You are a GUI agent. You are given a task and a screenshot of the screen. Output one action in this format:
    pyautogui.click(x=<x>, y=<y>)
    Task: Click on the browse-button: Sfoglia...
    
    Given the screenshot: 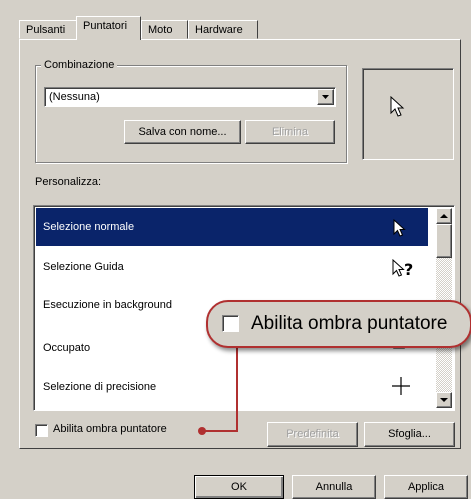 What is the action you would take?
    pyautogui.click(x=409, y=434)
    